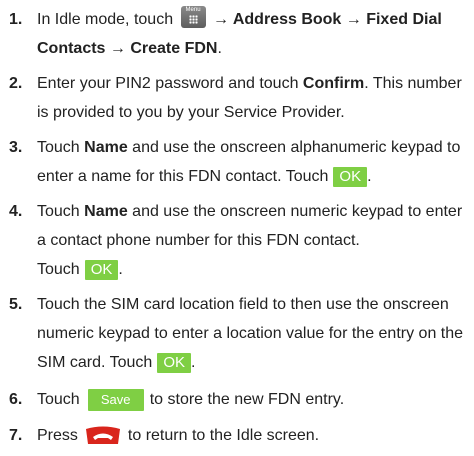 The width and height of the screenshot is (474, 456). I want to click on step-number: 6., so click(16, 399).